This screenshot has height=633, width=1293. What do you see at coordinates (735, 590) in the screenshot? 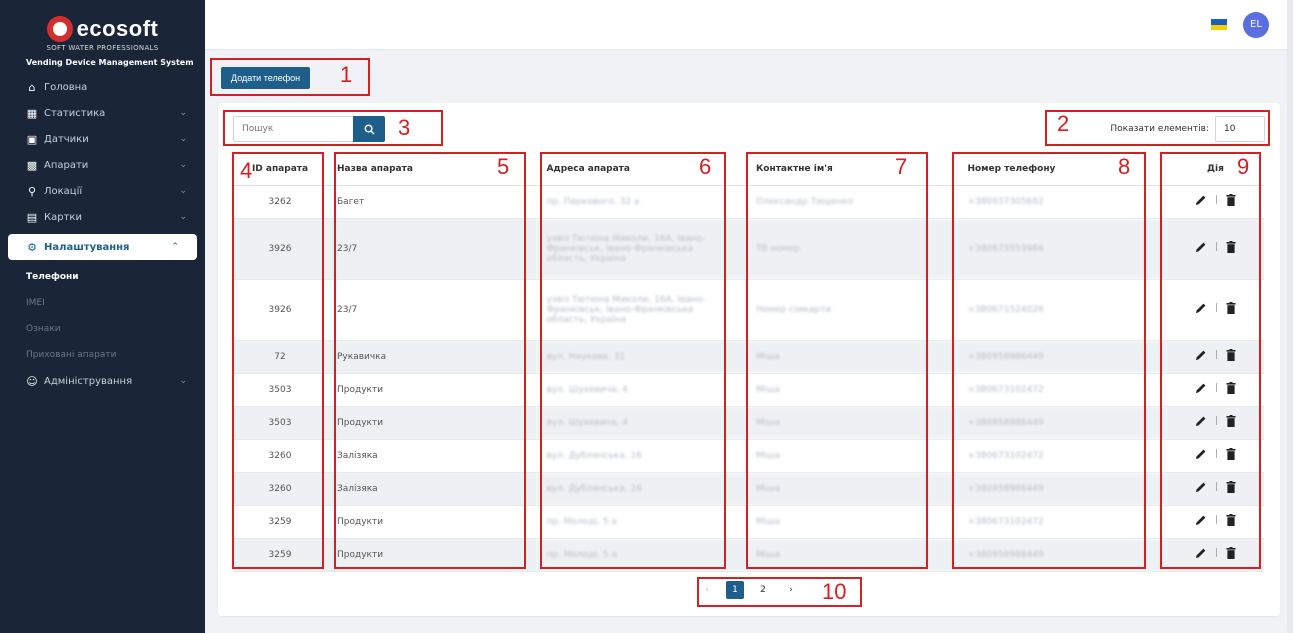
I see `pagination-page-1: 1` at bounding box center [735, 590].